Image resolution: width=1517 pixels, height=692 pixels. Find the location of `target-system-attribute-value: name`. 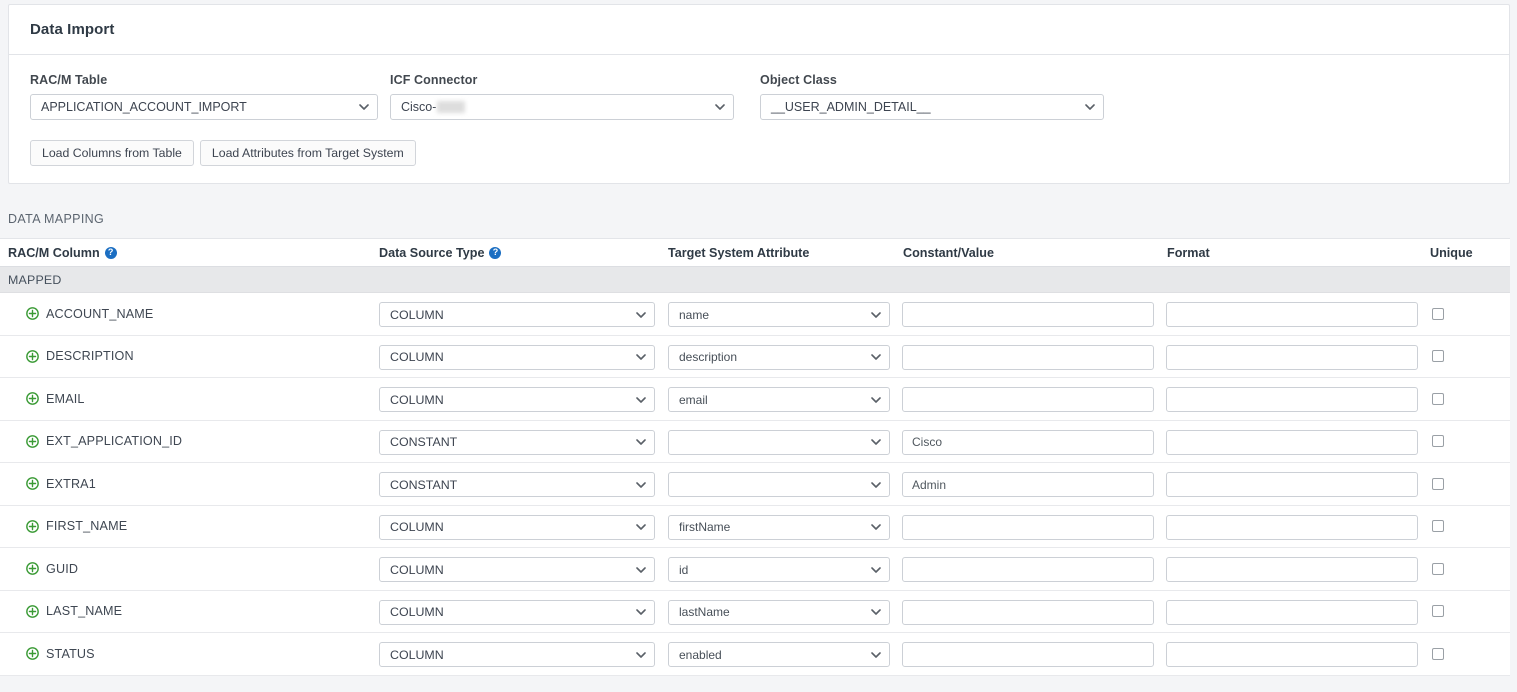

target-system-attribute-value: name is located at coordinates (694, 314).